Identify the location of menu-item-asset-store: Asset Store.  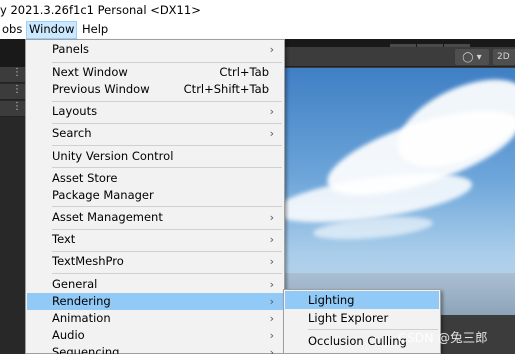
(155, 178).